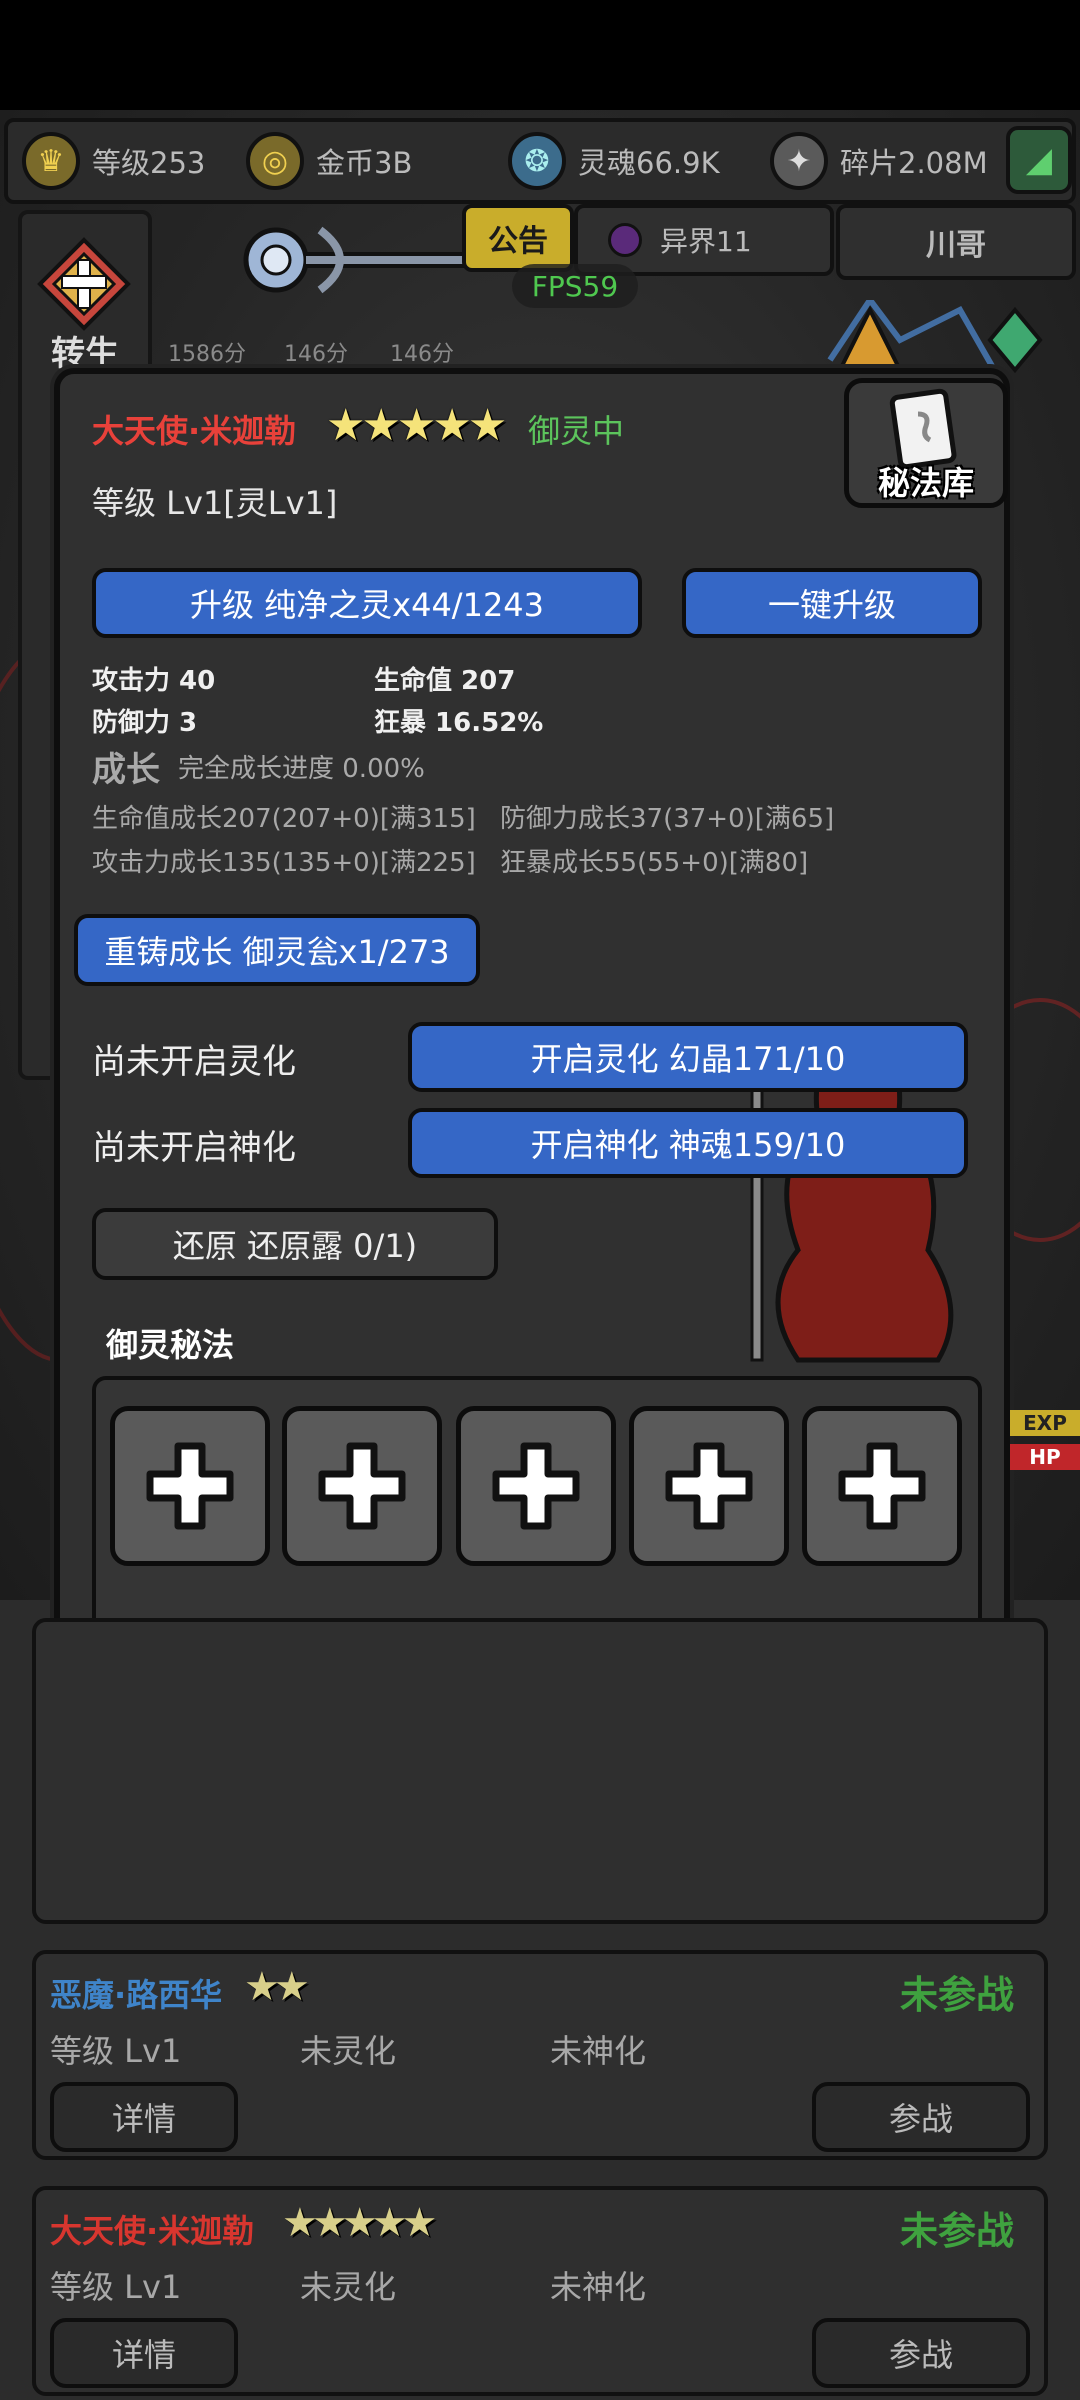 The image size is (1080, 2400). I want to click on shard-resource-label: 碎片2.08M, so click(914, 163).